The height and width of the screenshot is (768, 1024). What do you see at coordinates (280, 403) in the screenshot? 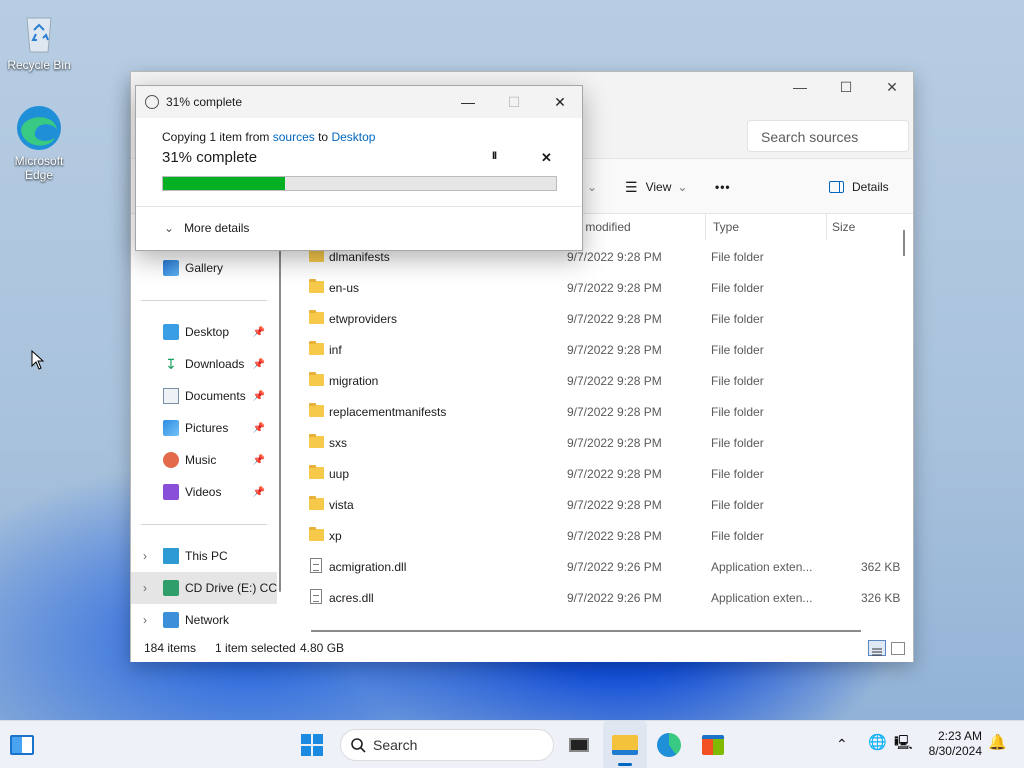
I see `scrollbar-thumb` at bounding box center [280, 403].